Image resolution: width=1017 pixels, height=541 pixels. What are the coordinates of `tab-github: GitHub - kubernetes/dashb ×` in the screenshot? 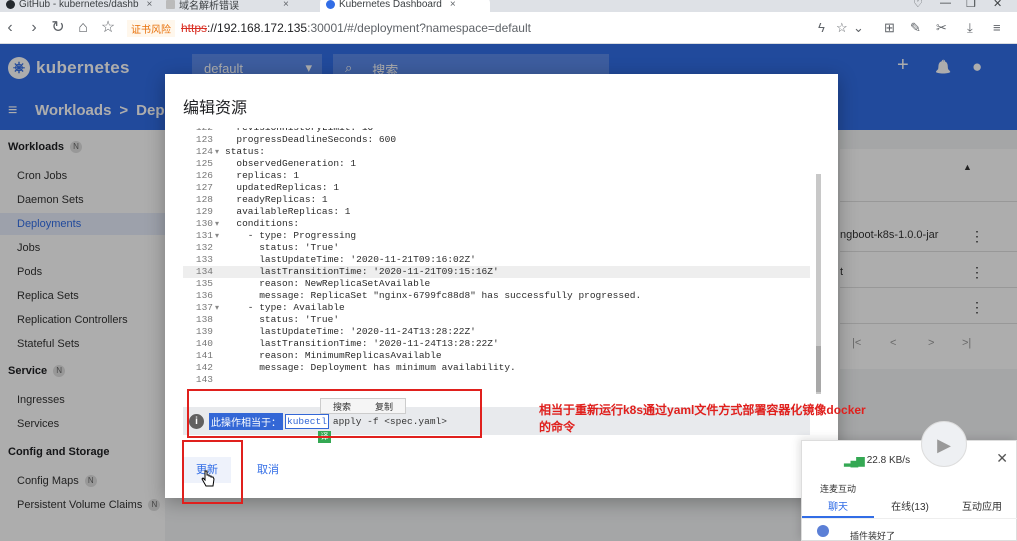 It's located at (80, 6).